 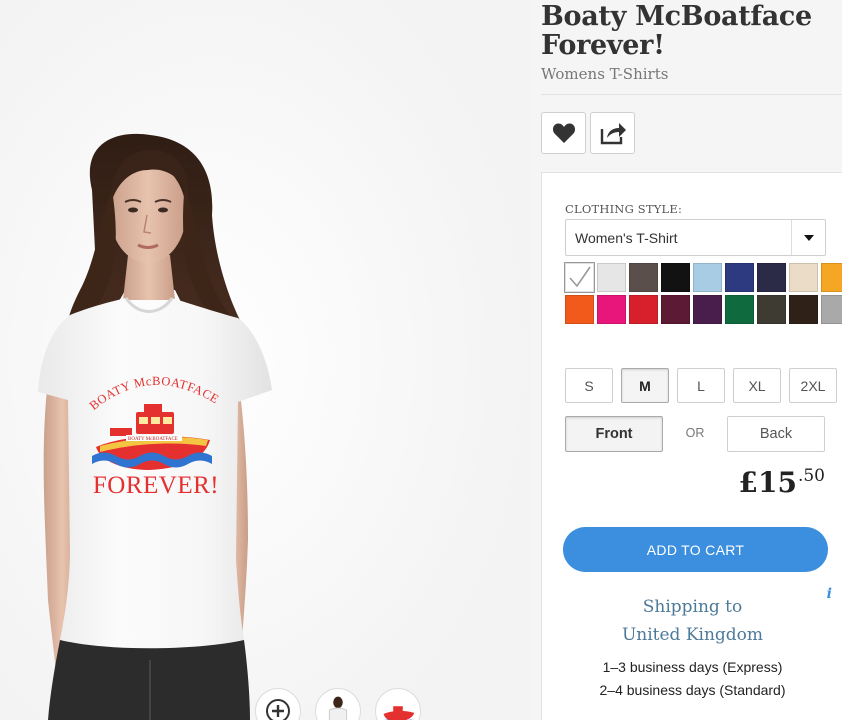 I want to click on favorite-button, so click(x=563, y=133).